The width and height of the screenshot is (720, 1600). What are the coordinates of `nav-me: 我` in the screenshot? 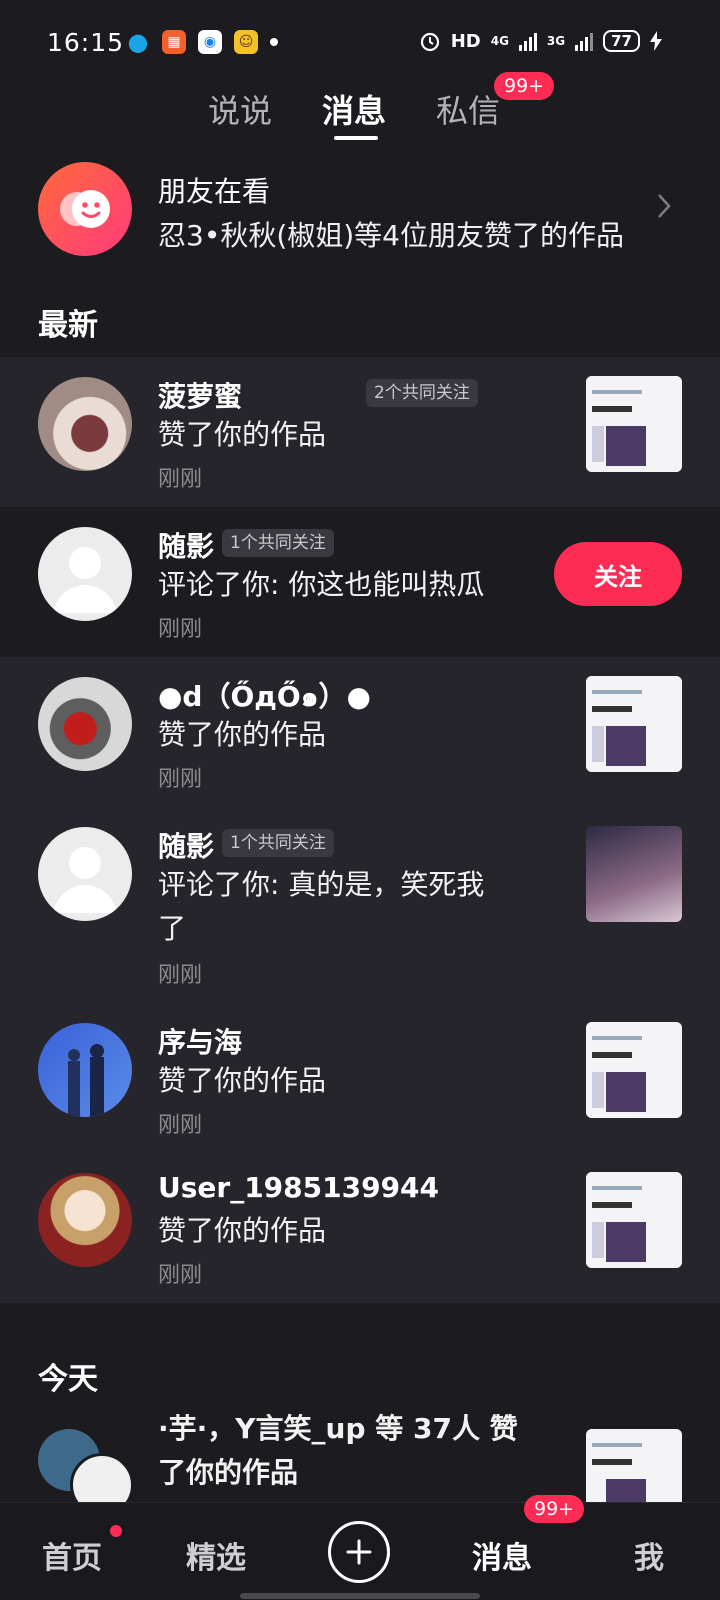 It's located at (649, 1555).